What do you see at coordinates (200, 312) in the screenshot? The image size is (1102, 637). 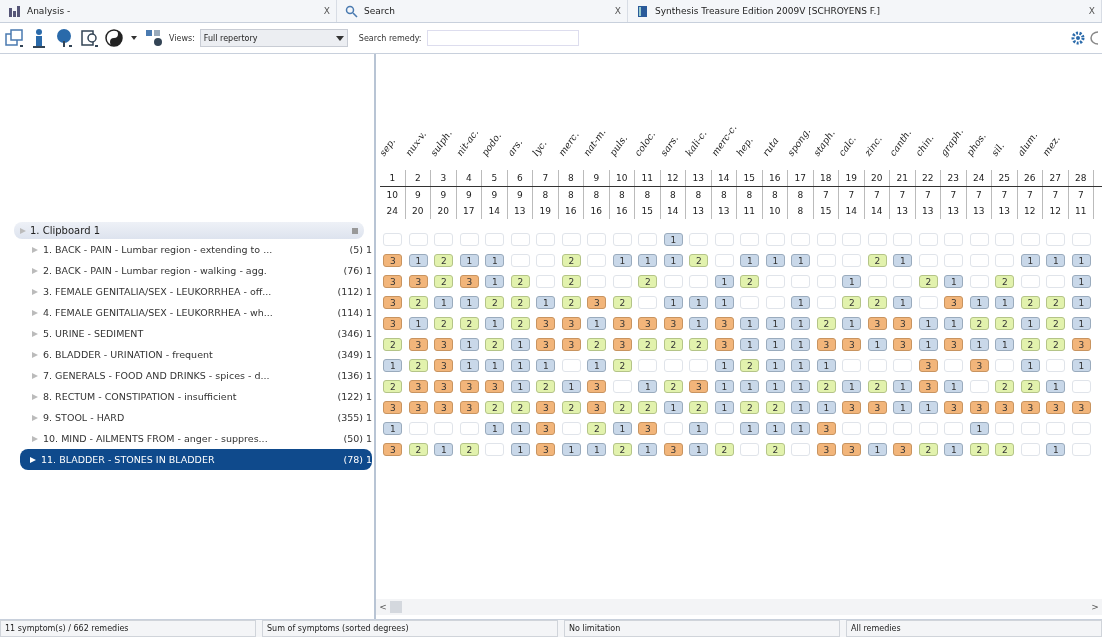 I see `symptom-row: 4. FEMALE GENITALIA/SEX - LEUKORRHEA - wh... (114) 1` at bounding box center [200, 312].